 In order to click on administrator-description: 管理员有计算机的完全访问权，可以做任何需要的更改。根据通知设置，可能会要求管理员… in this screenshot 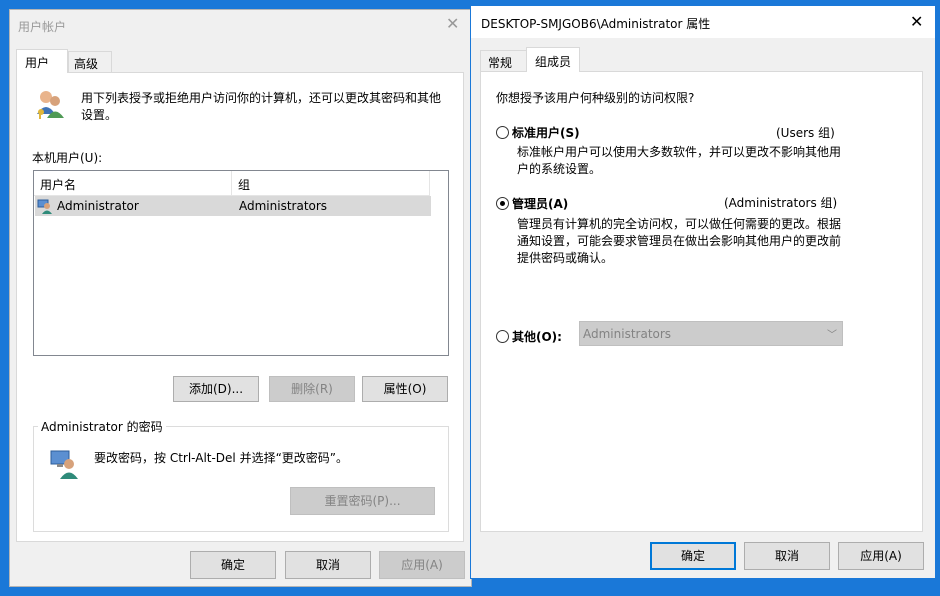, I will do `click(679, 241)`.